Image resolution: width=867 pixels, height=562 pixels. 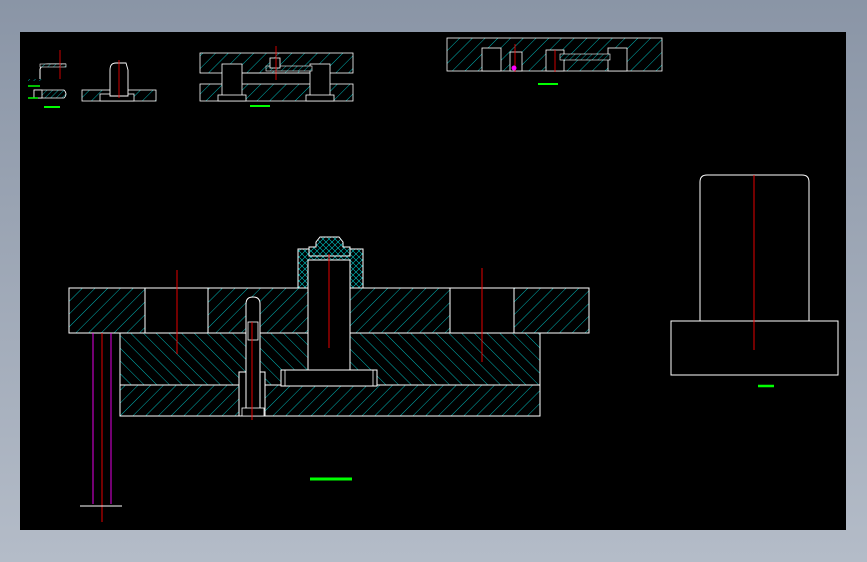 I want to click on handle-knob, so click(x=329, y=246).